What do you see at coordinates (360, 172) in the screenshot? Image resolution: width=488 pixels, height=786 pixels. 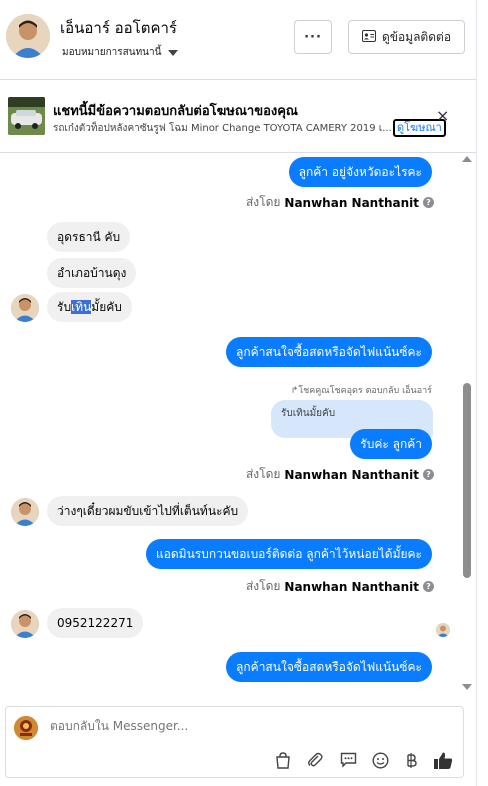 I see `message-outgoing: ลูกค้า อยู่จังหวัดอะไรคะ` at bounding box center [360, 172].